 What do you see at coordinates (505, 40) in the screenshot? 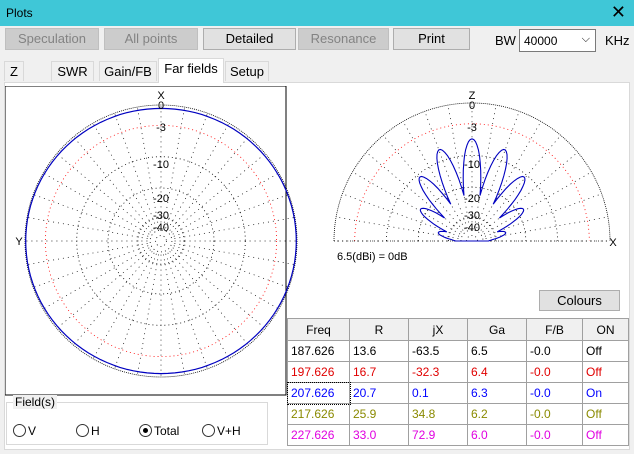
I see `bw-label: BW` at bounding box center [505, 40].